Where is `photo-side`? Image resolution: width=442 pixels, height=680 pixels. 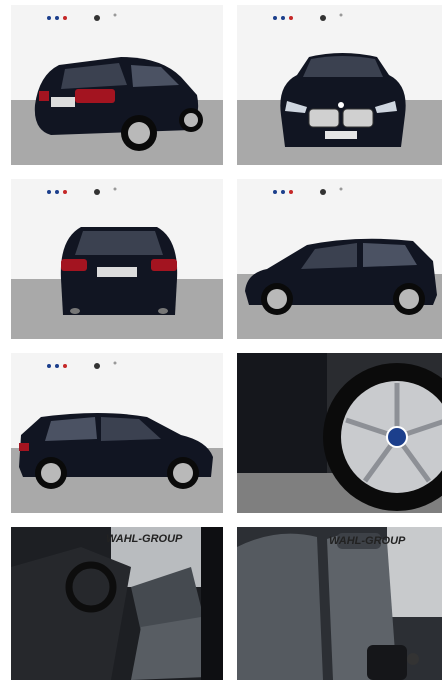
photo-side is located at coordinates (339, 259).